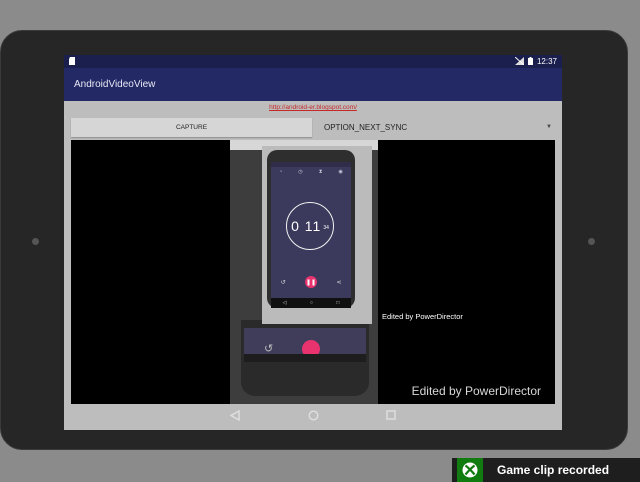 This screenshot has width=640, height=482. Describe the element at coordinates (284, 303) in the screenshot. I see `phone-back-icon: ◁` at that location.